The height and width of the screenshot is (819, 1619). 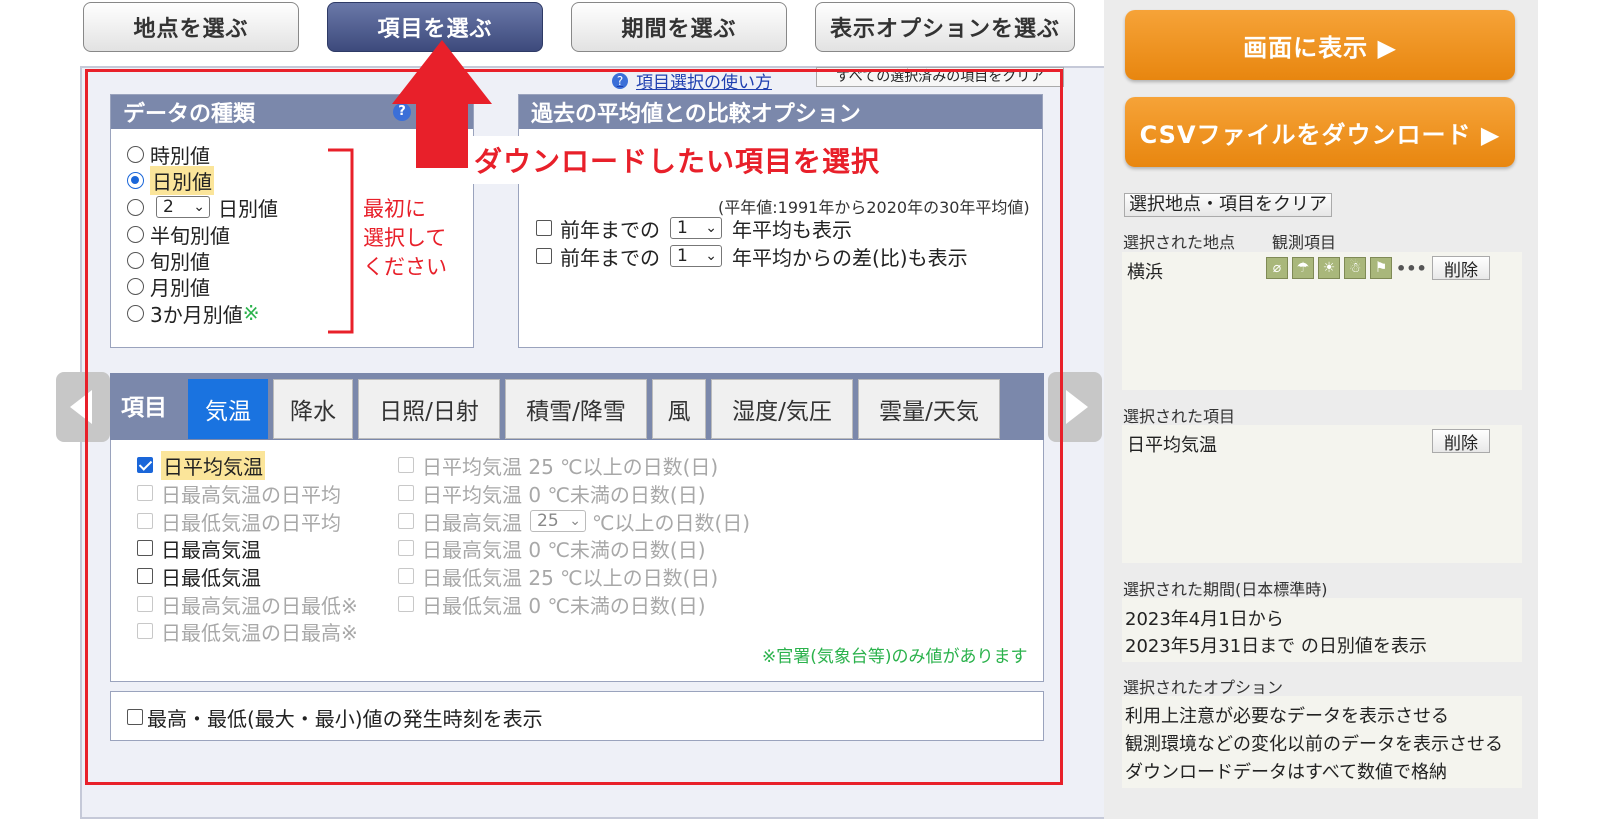 I want to click on more-icon: •••, so click(x=1411, y=268).